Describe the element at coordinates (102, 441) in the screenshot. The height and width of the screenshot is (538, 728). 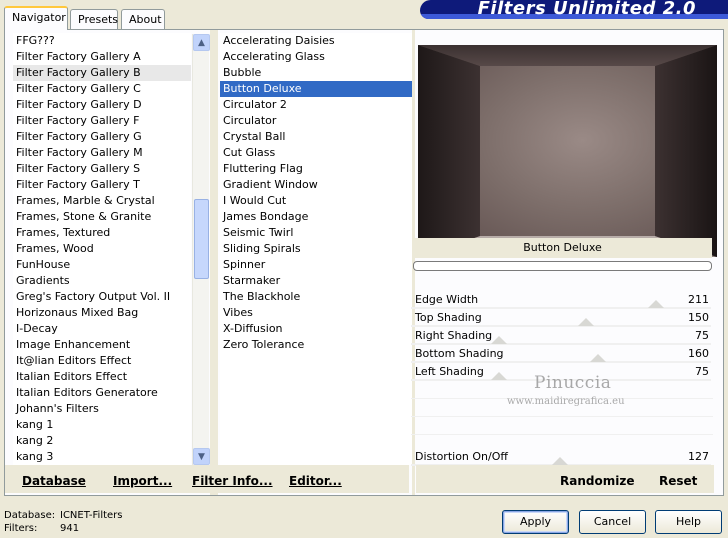
I see `category-item: kang 2` at that location.